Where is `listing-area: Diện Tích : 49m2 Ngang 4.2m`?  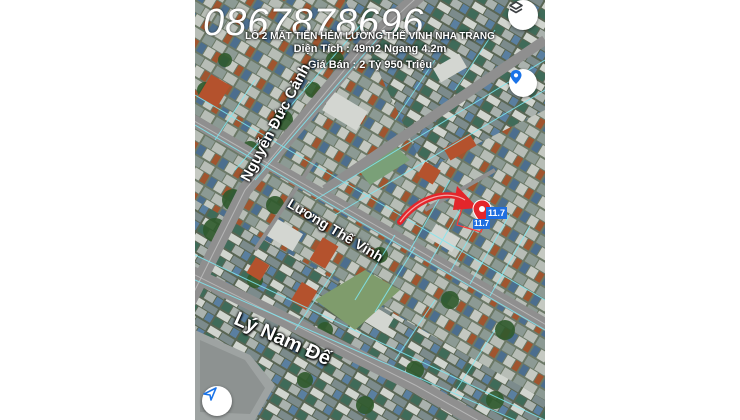 listing-area: Diện Tích : 49m2 Ngang 4.2m is located at coordinates (370, 49).